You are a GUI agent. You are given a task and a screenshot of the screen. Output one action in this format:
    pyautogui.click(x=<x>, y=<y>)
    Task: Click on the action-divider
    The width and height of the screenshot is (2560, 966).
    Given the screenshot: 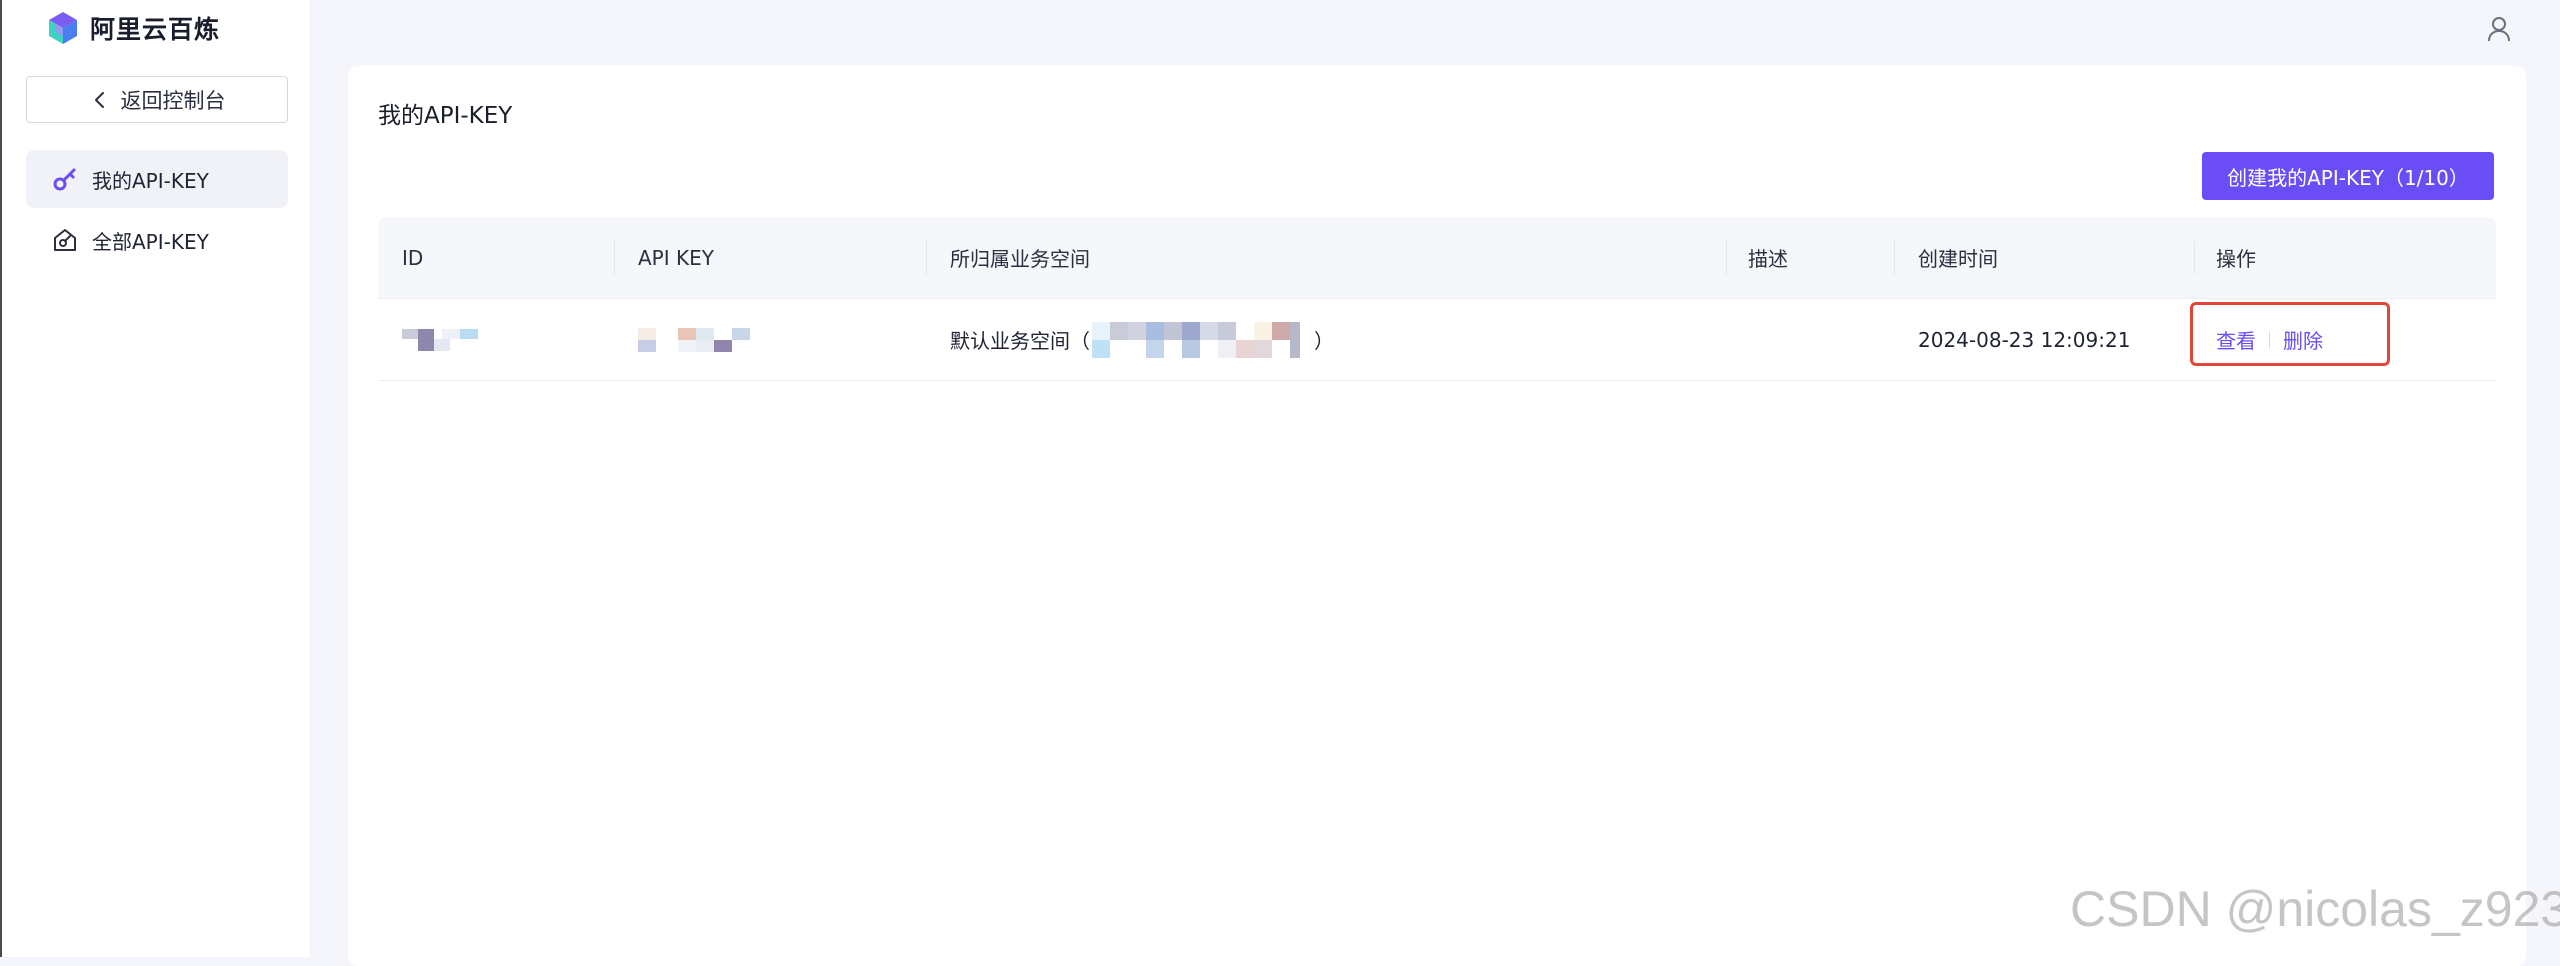 What is the action you would take?
    pyautogui.click(x=2269, y=339)
    